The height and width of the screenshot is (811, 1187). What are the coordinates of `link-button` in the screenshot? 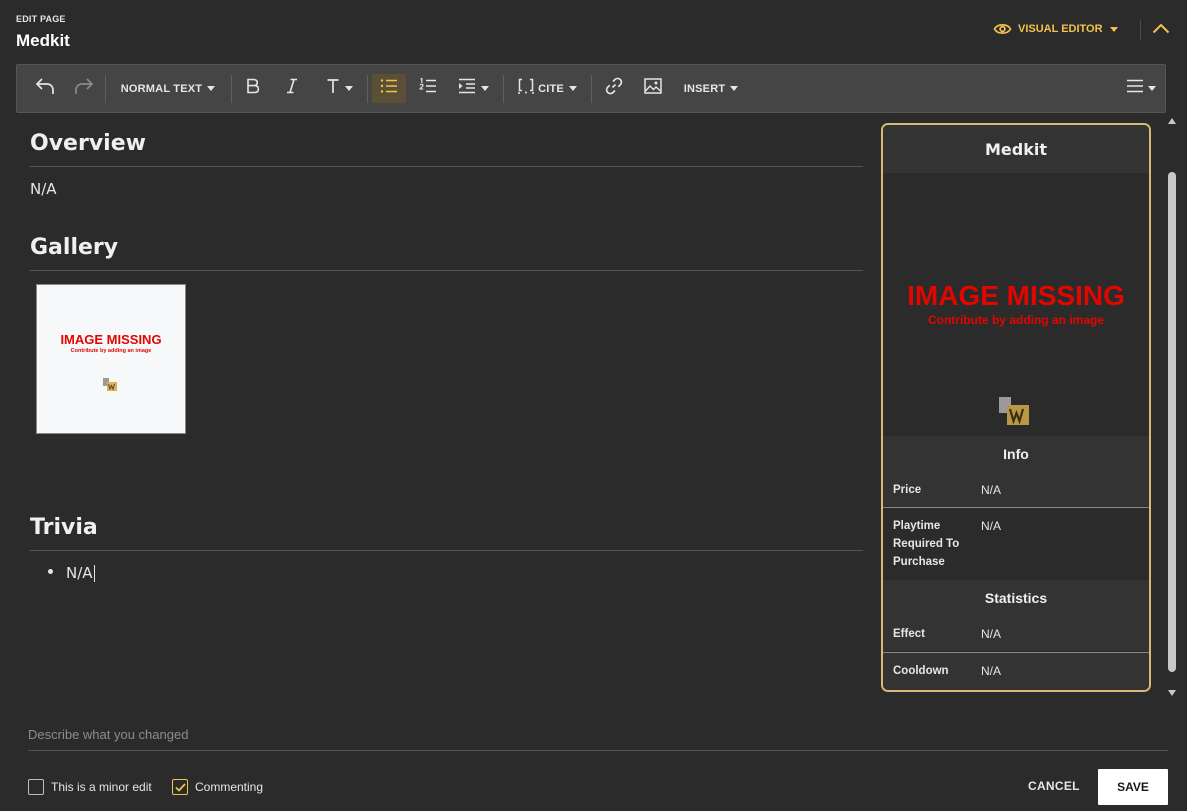 It's located at (614, 88).